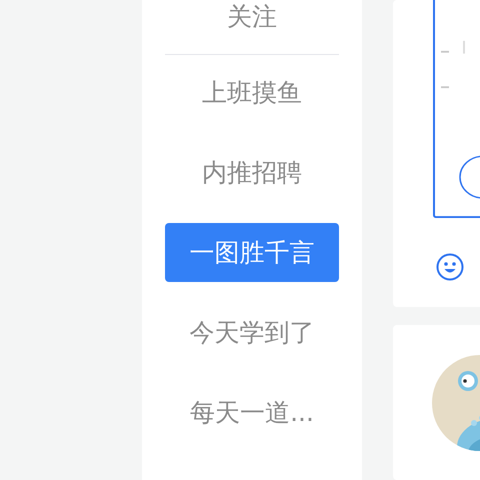  Describe the element at coordinates (252, 252) in the screenshot. I see `sidebar-item: 一图胜千言` at that location.